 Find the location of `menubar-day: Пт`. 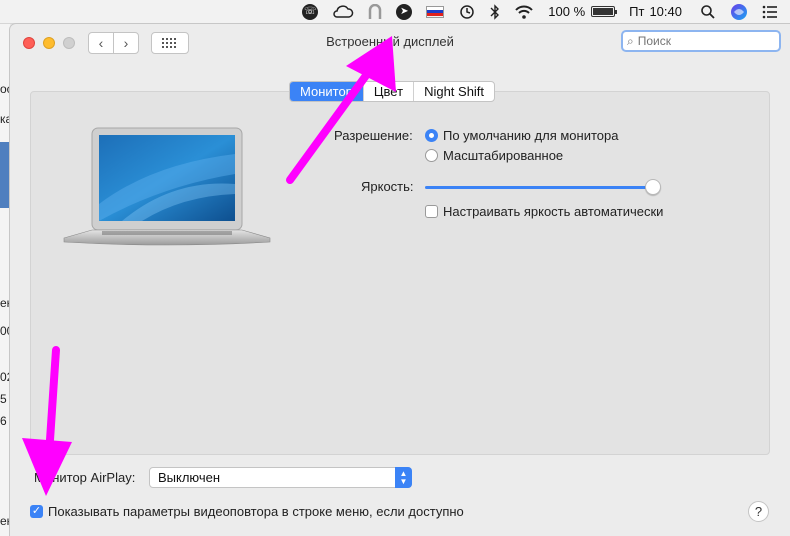

menubar-day: Пт is located at coordinates (636, 12).